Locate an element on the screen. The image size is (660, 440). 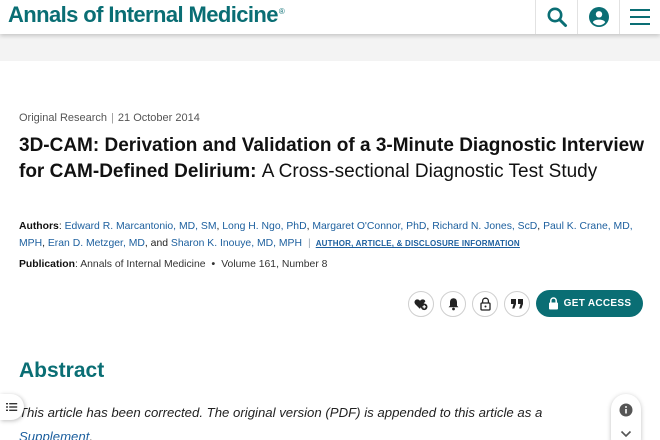
alerts-button is located at coordinates (453, 304).